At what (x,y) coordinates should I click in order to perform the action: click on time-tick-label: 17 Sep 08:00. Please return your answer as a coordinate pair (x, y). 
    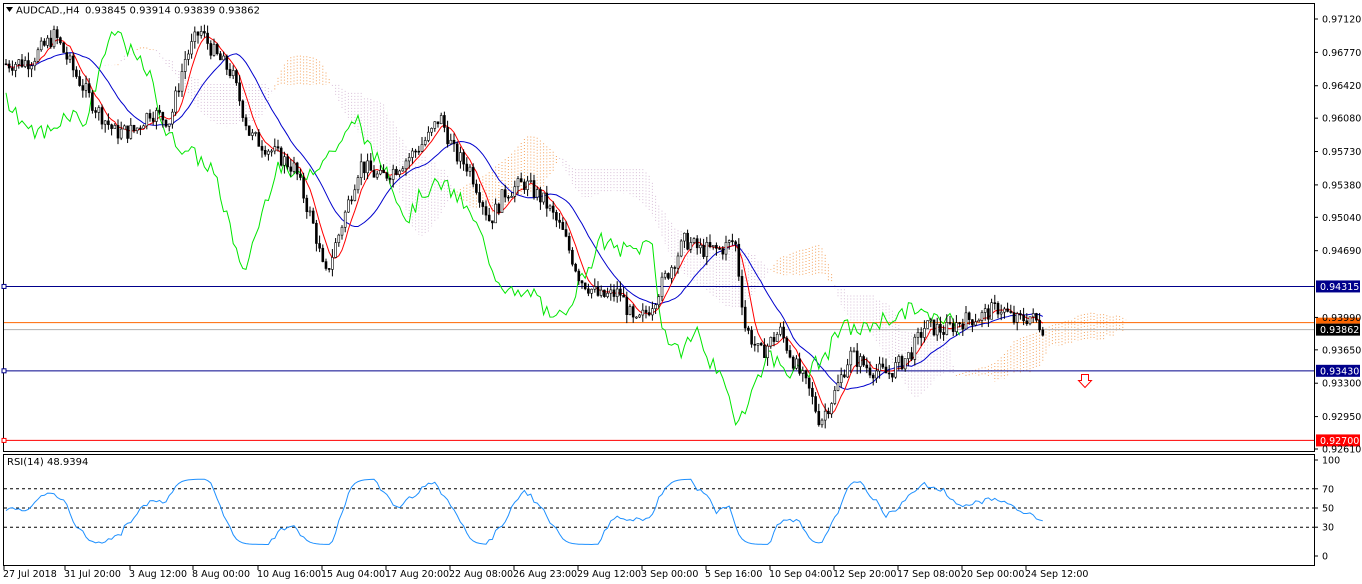
    Looking at the image, I should click on (928, 574).